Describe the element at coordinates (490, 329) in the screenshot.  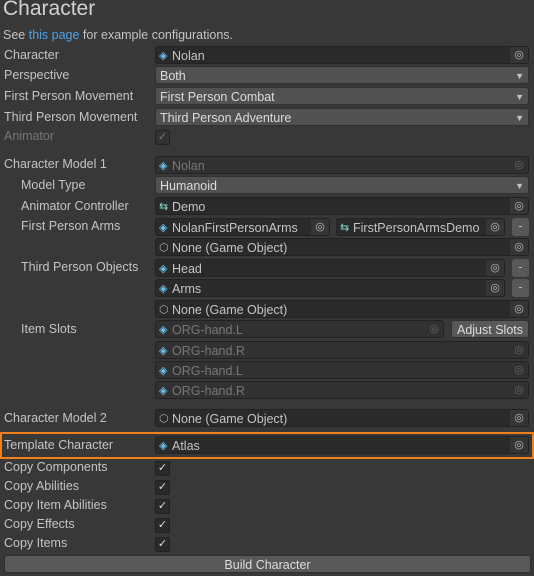
I see `adjust-slots-button: Adjust Slots` at that location.